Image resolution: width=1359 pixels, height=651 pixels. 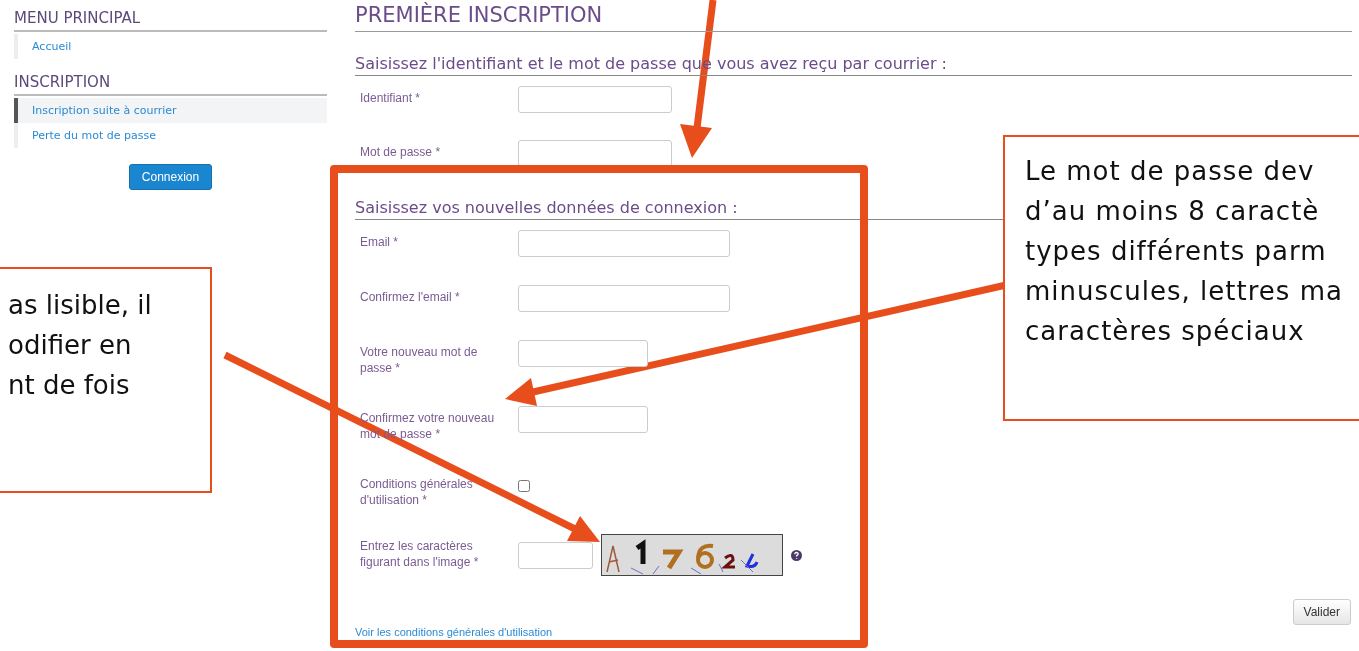 What do you see at coordinates (170, 177) in the screenshot?
I see `login-button: Connexion` at bounding box center [170, 177].